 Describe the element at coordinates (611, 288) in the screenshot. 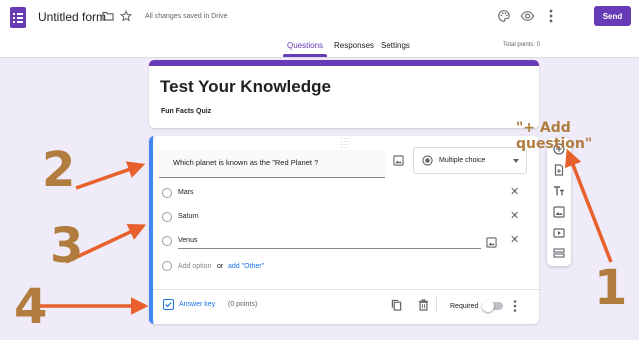

I see `annotation-number-1: 1` at that location.